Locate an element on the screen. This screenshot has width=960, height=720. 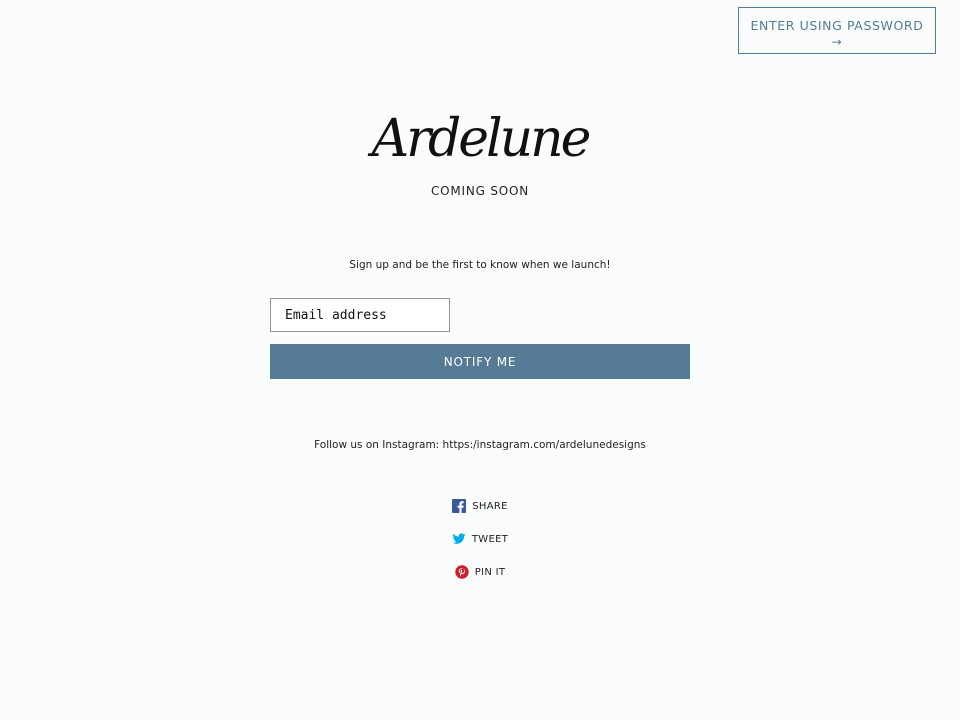
pinterest-icon is located at coordinates (462, 572).